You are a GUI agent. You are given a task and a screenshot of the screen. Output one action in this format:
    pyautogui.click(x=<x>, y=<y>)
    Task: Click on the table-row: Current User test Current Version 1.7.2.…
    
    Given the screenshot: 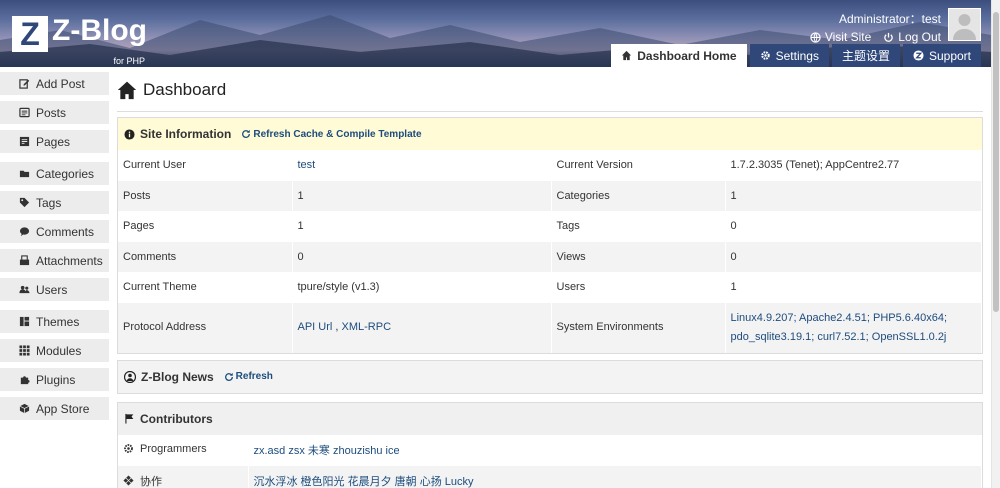 What is the action you would take?
    pyautogui.click(x=550, y=165)
    